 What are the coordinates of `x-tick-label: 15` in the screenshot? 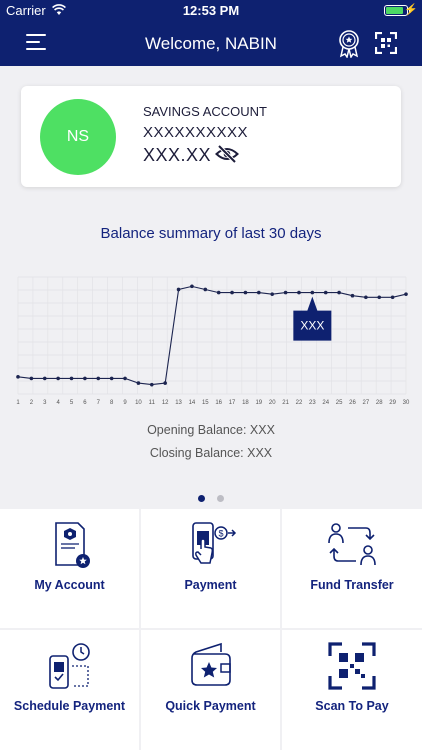 It's located at (205, 403).